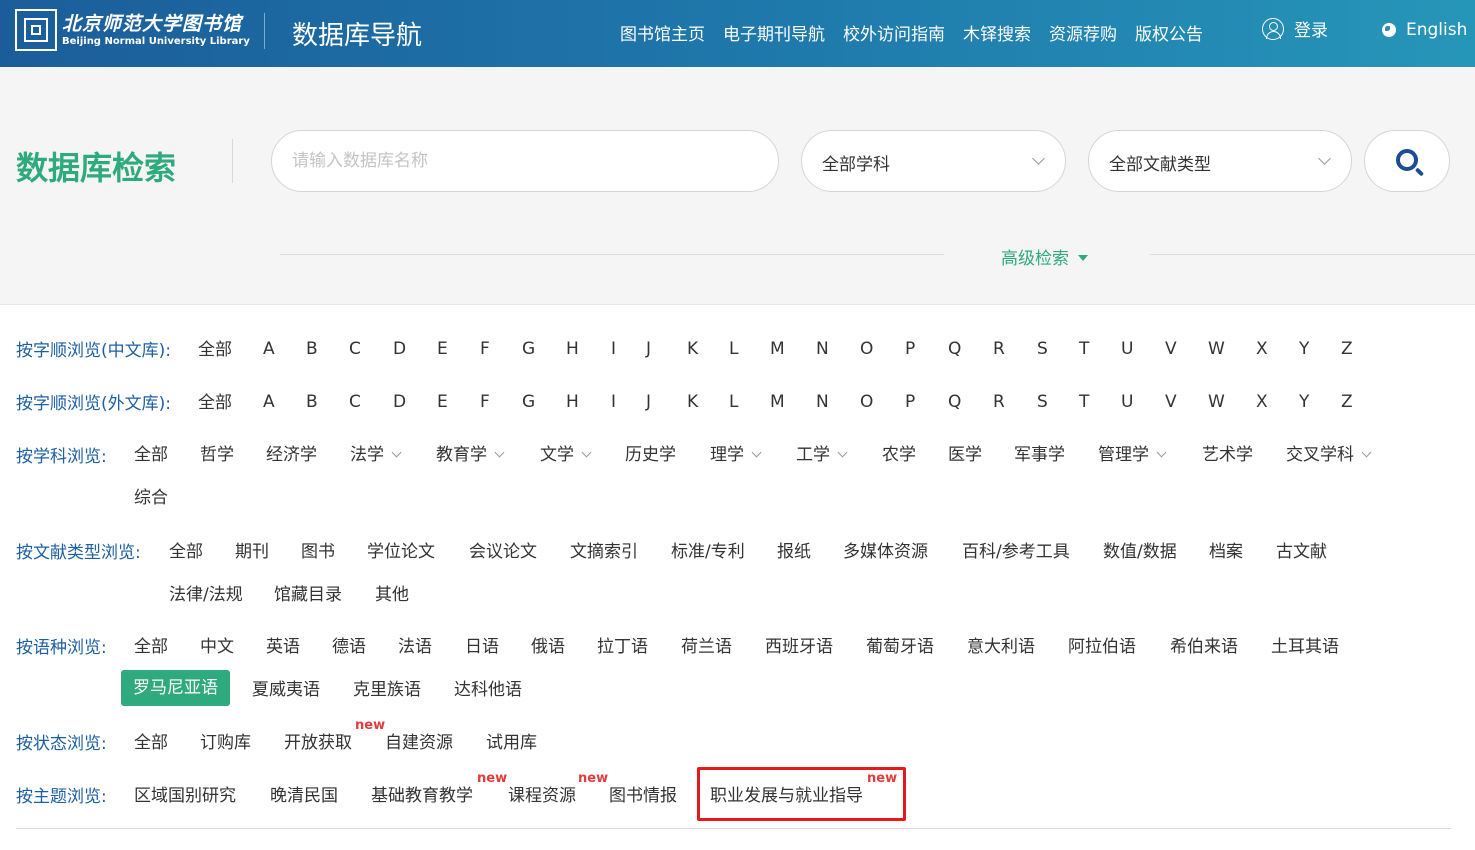 This screenshot has height=850, width=1475. What do you see at coordinates (217, 455) in the screenshot?
I see `subject-philosophy: 哲学` at bounding box center [217, 455].